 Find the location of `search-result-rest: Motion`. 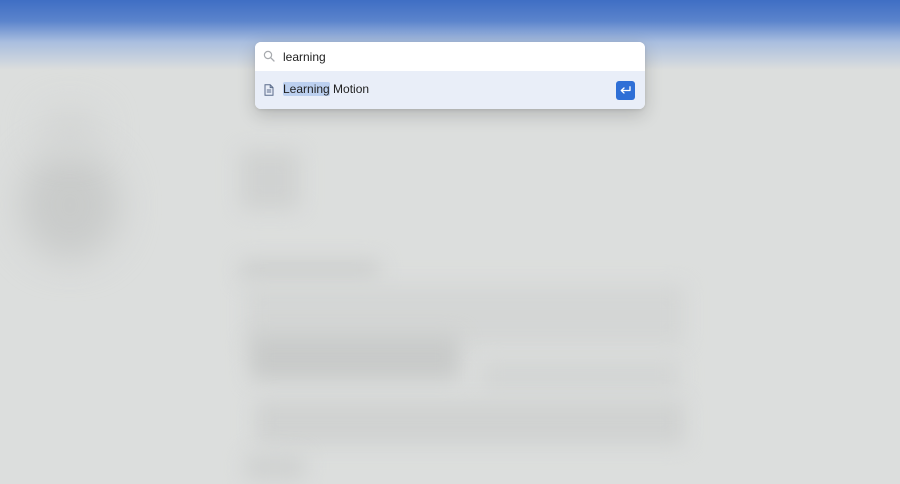

search-result-rest: Motion is located at coordinates (349, 89).